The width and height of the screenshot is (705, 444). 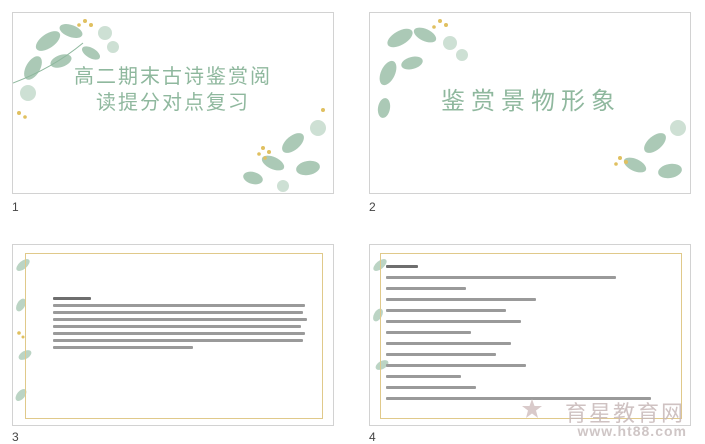 What do you see at coordinates (173, 89) in the screenshot?
I see `slide-1-title: 高二期末古诗鉴赏阅 读提分对点复习` at bounding box center [173, 89].